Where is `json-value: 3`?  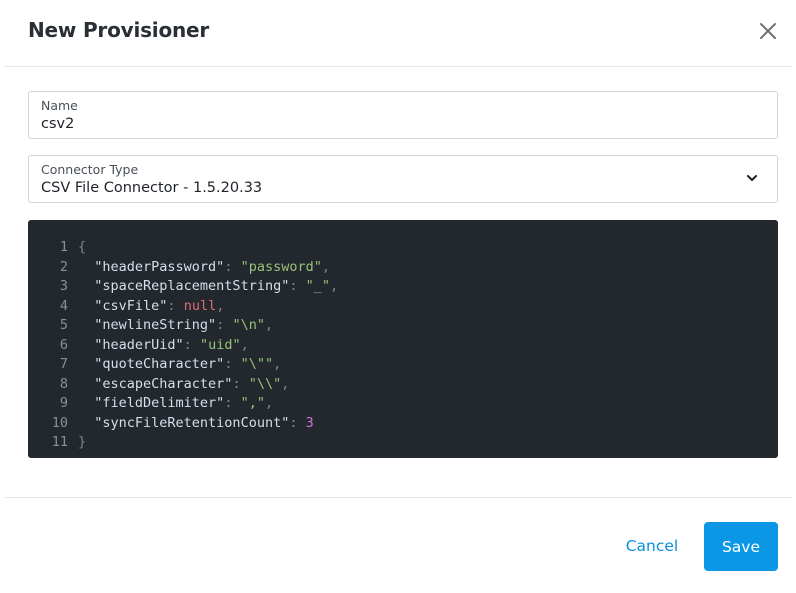 json-value: 3 is located at coordinates (309, 422).